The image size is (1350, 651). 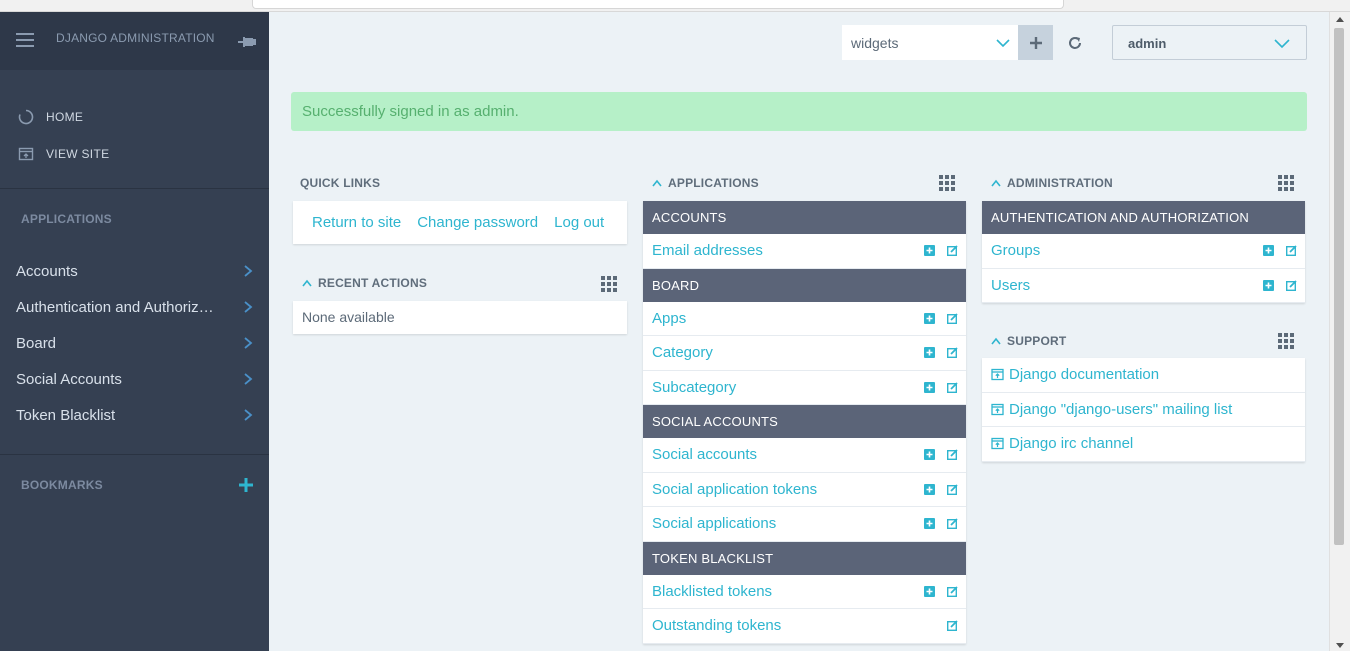 I want to click on quick-links-title-text: QUICK LINKS, so click(x=340, y=183).